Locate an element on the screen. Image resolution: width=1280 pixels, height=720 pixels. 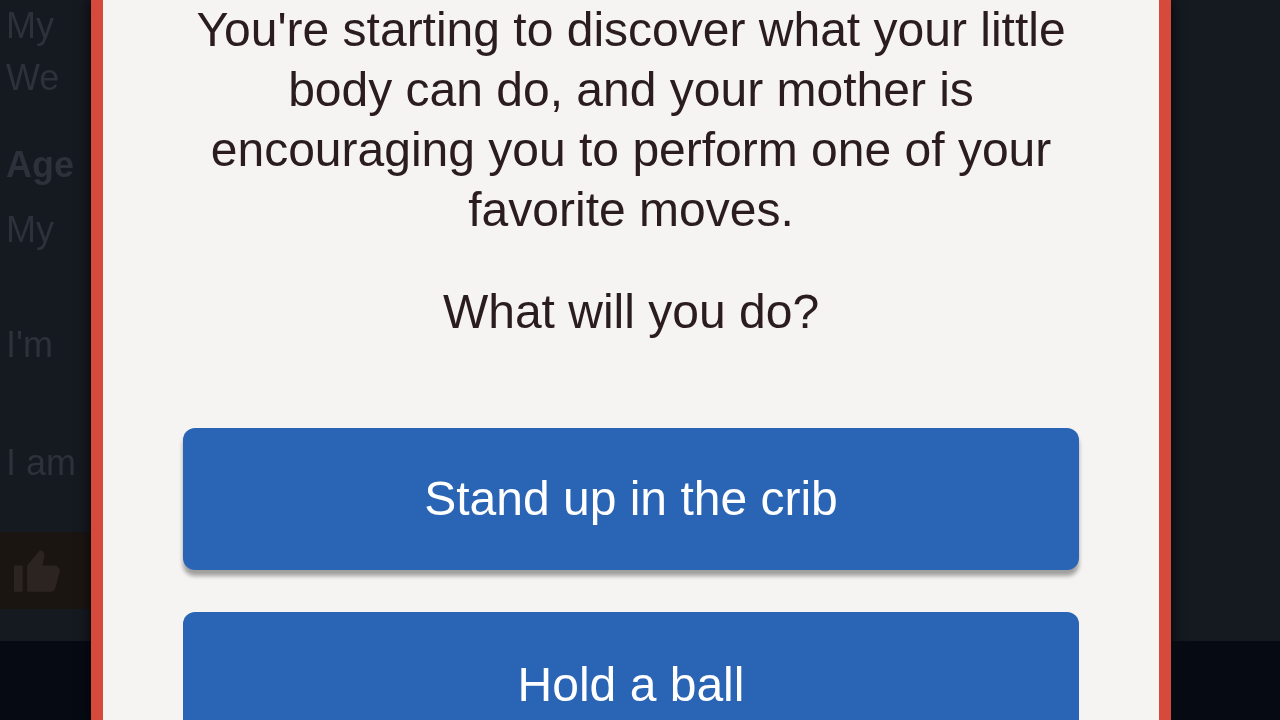
question-text: What will you do? is located at coordinates (631, 312).